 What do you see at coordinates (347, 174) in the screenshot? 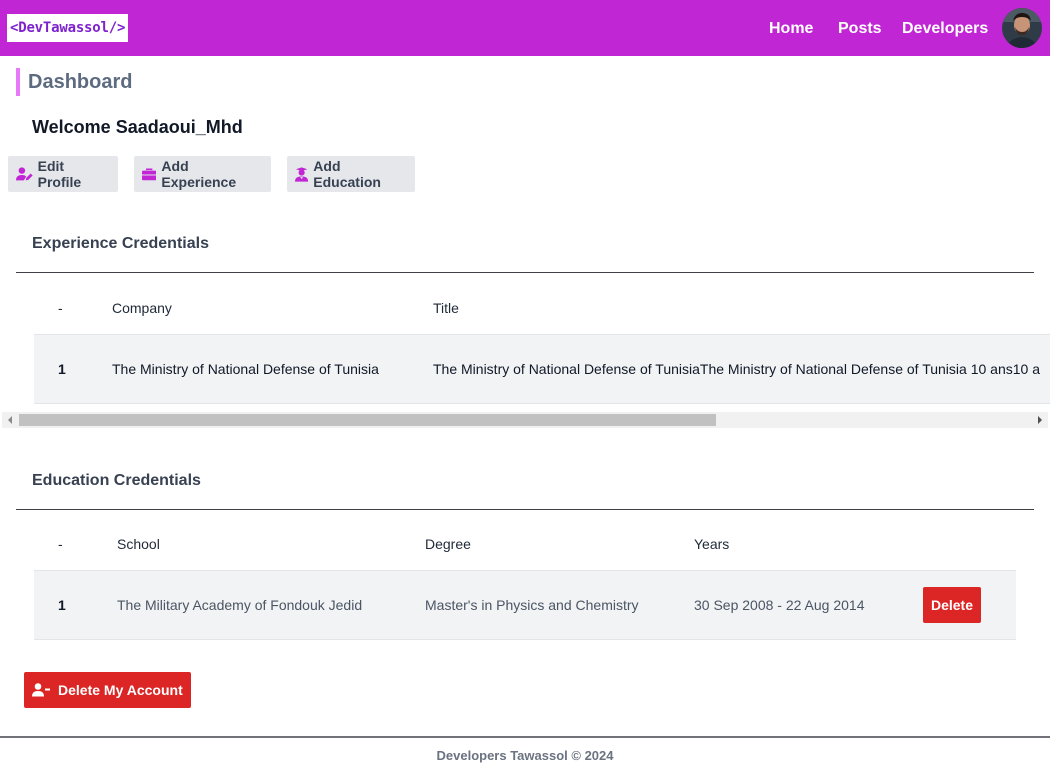
I see `add-education-label: Add Education` at bounding box center [347, 174].